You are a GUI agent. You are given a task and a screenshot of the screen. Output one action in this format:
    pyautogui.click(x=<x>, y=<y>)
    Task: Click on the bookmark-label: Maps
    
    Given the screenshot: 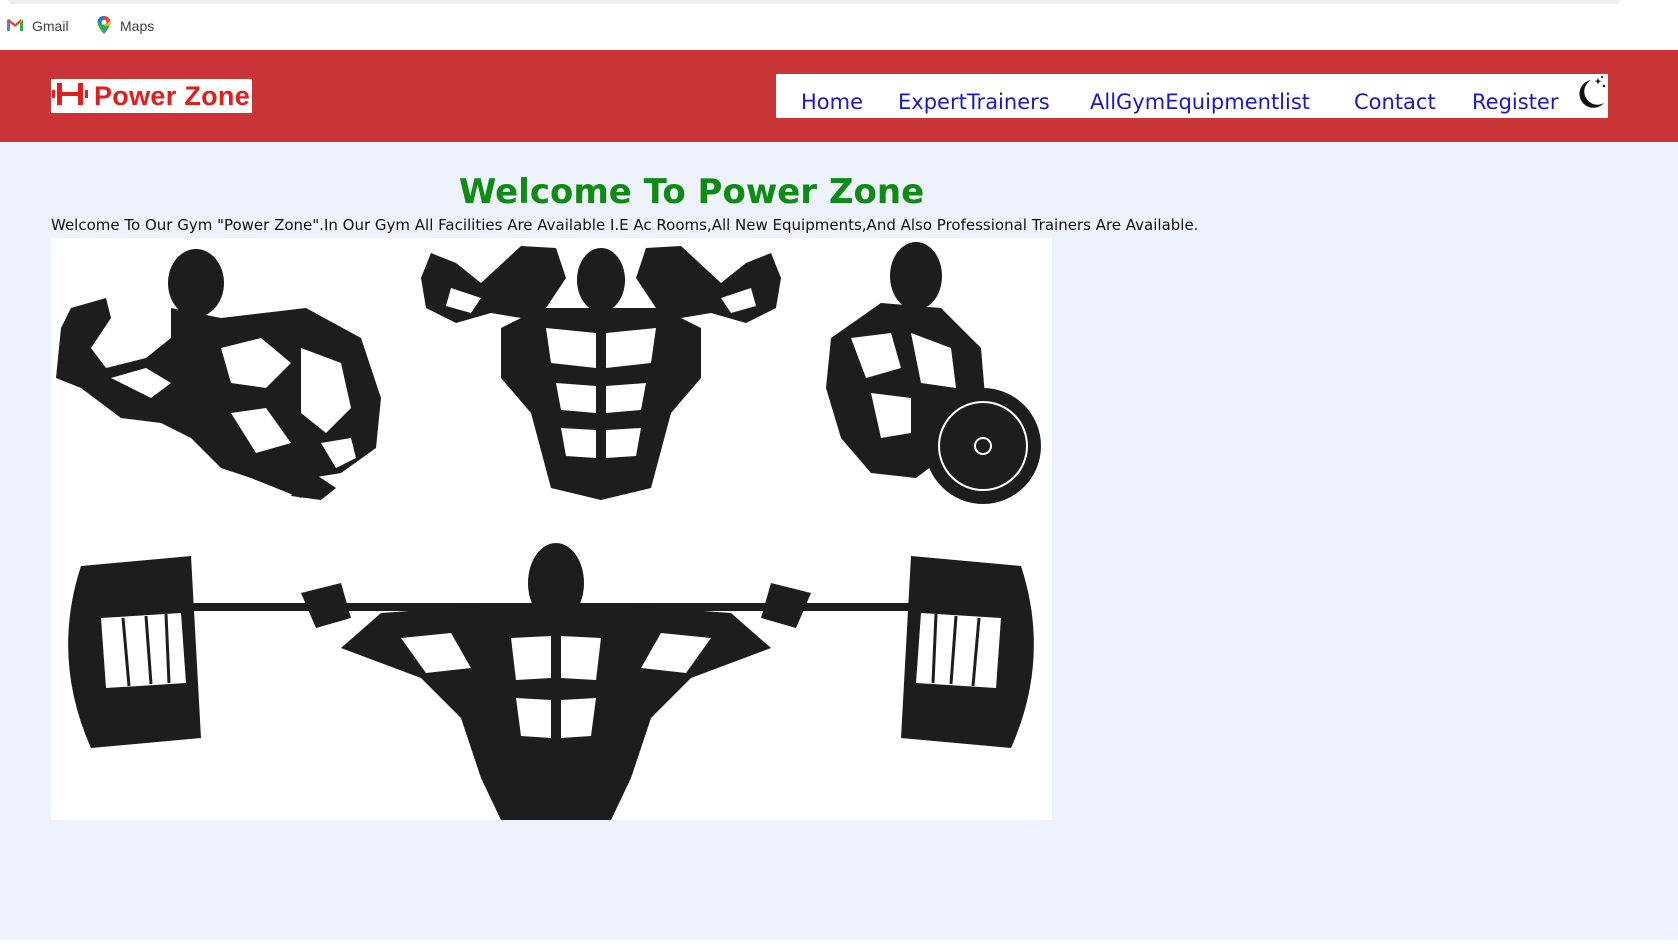 What is the action you would take?
    pyautogui.click(x=137, y=26)
    